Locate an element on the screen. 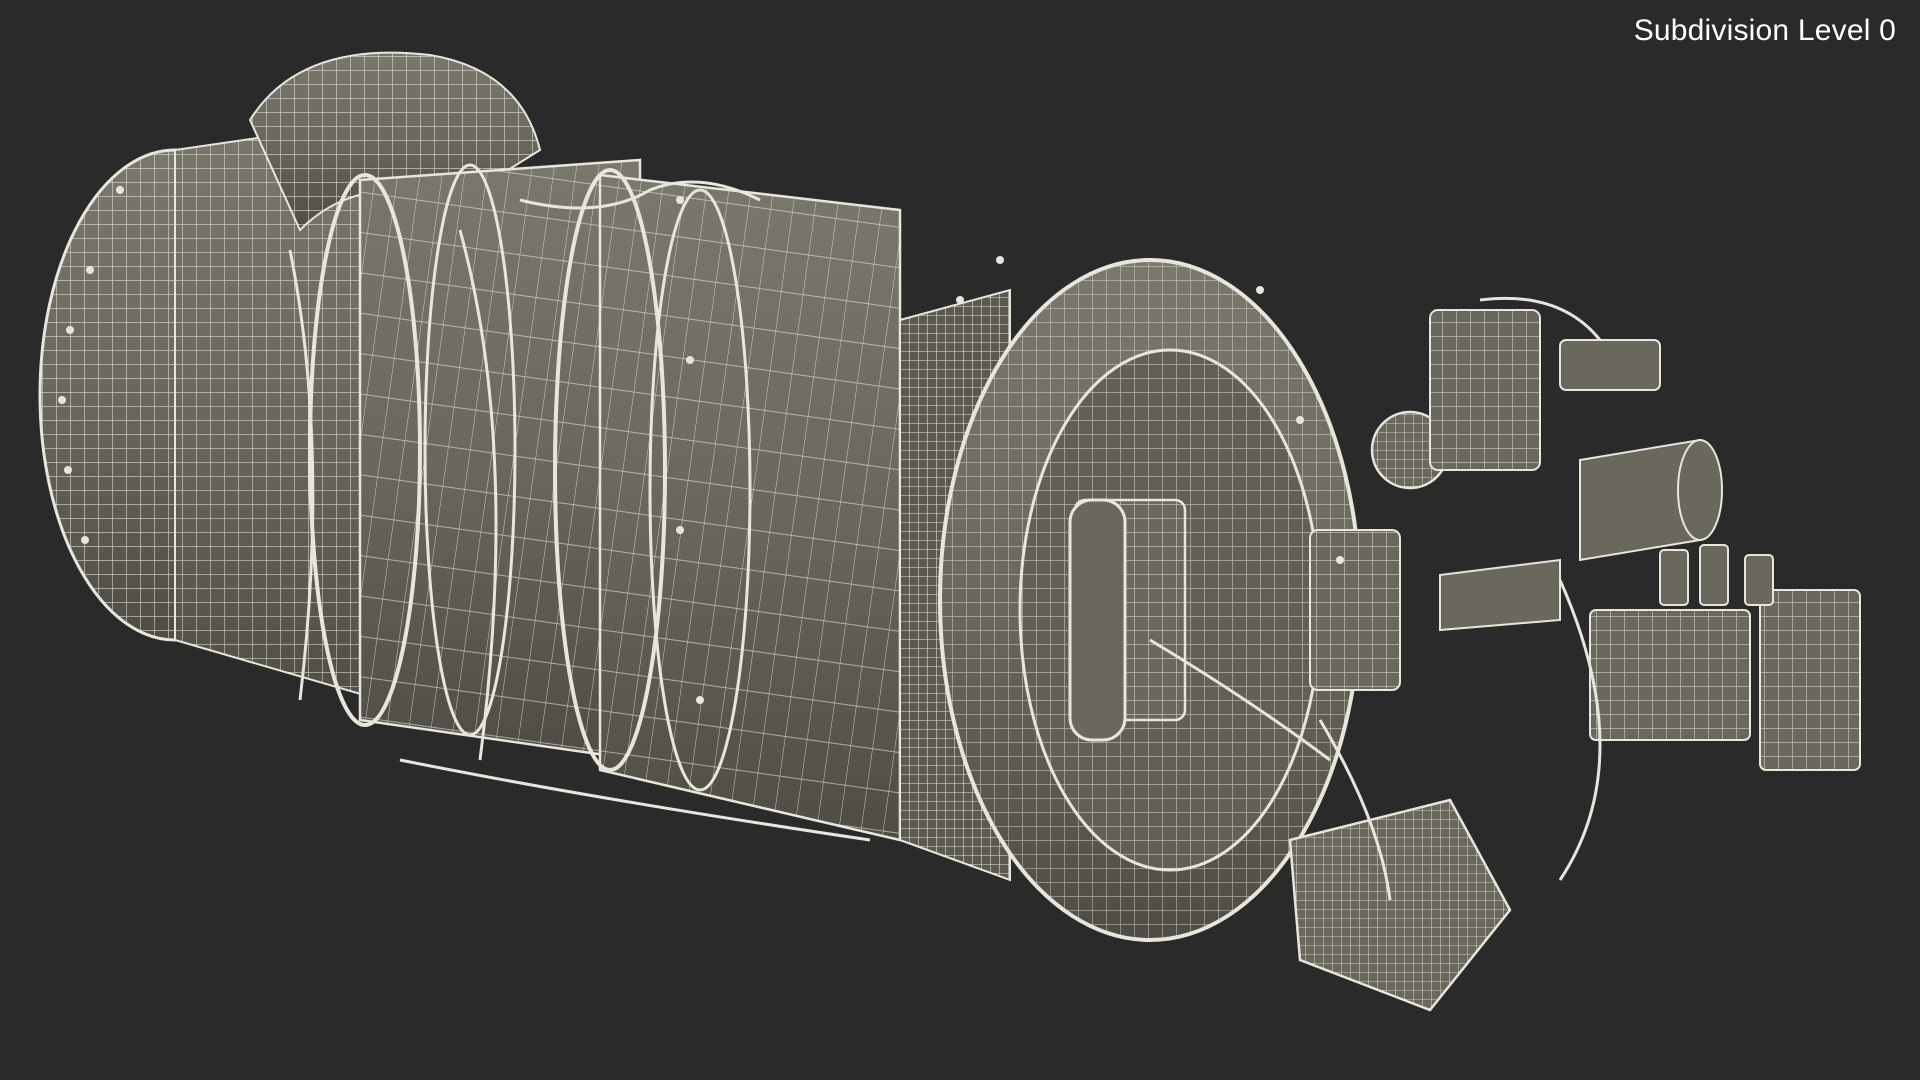 The height and width of the screenshot is (1080, 1920). subdivision-level-label: Subdivision Level 0 is located at coordinates (1764, 30).